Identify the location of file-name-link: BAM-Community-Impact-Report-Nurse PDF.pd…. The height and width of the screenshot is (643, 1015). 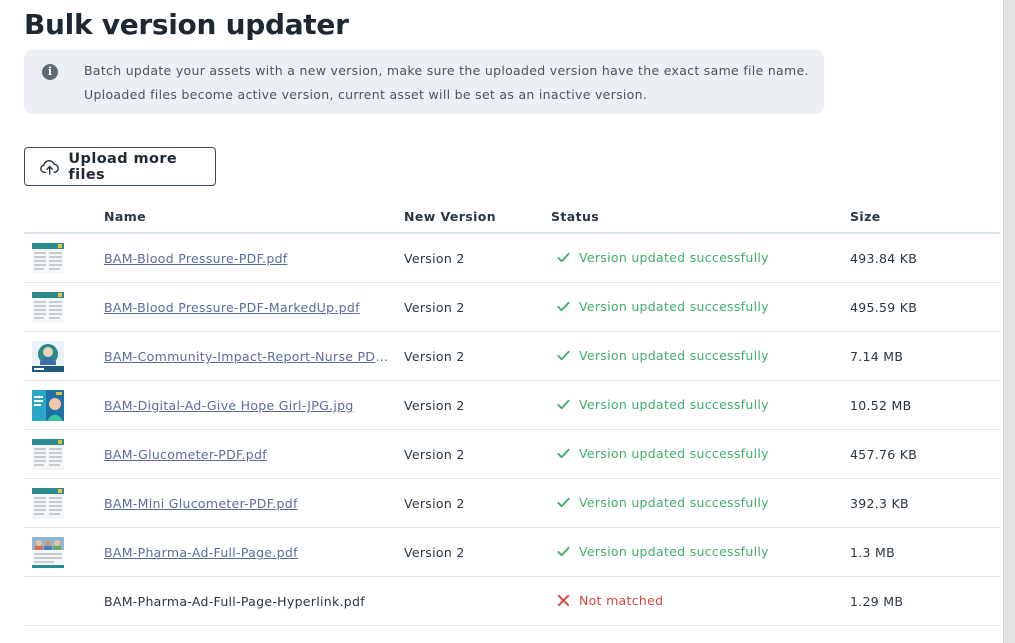
(246, 356).